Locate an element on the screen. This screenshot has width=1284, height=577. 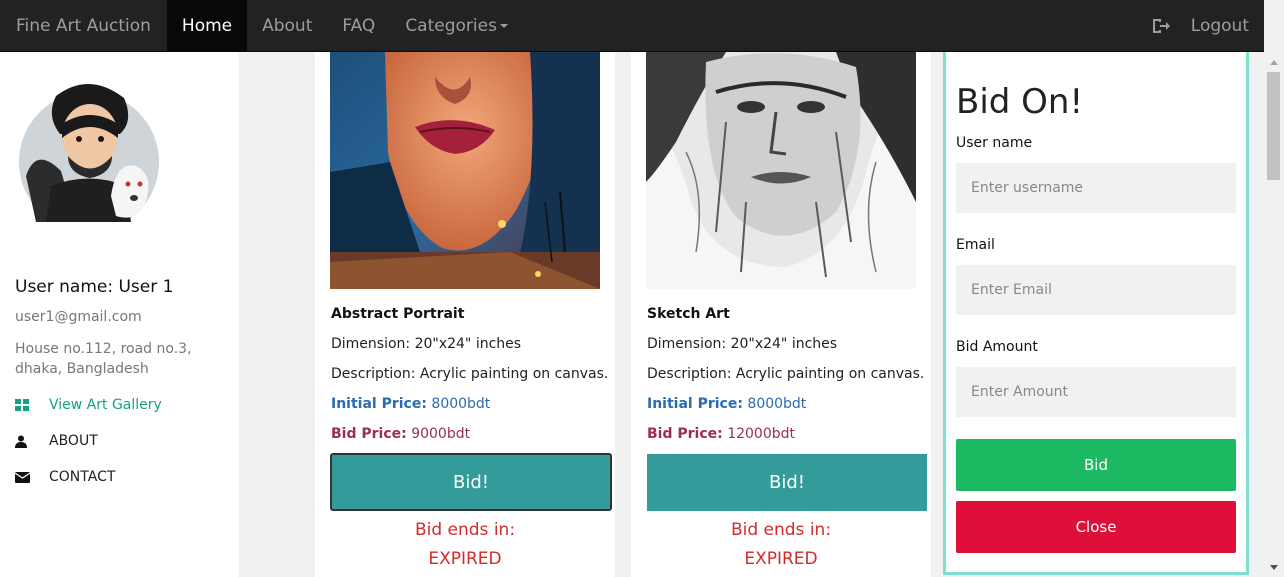
bid-price: Bid Price: 12000bdt is located at coordinates (721, 434).